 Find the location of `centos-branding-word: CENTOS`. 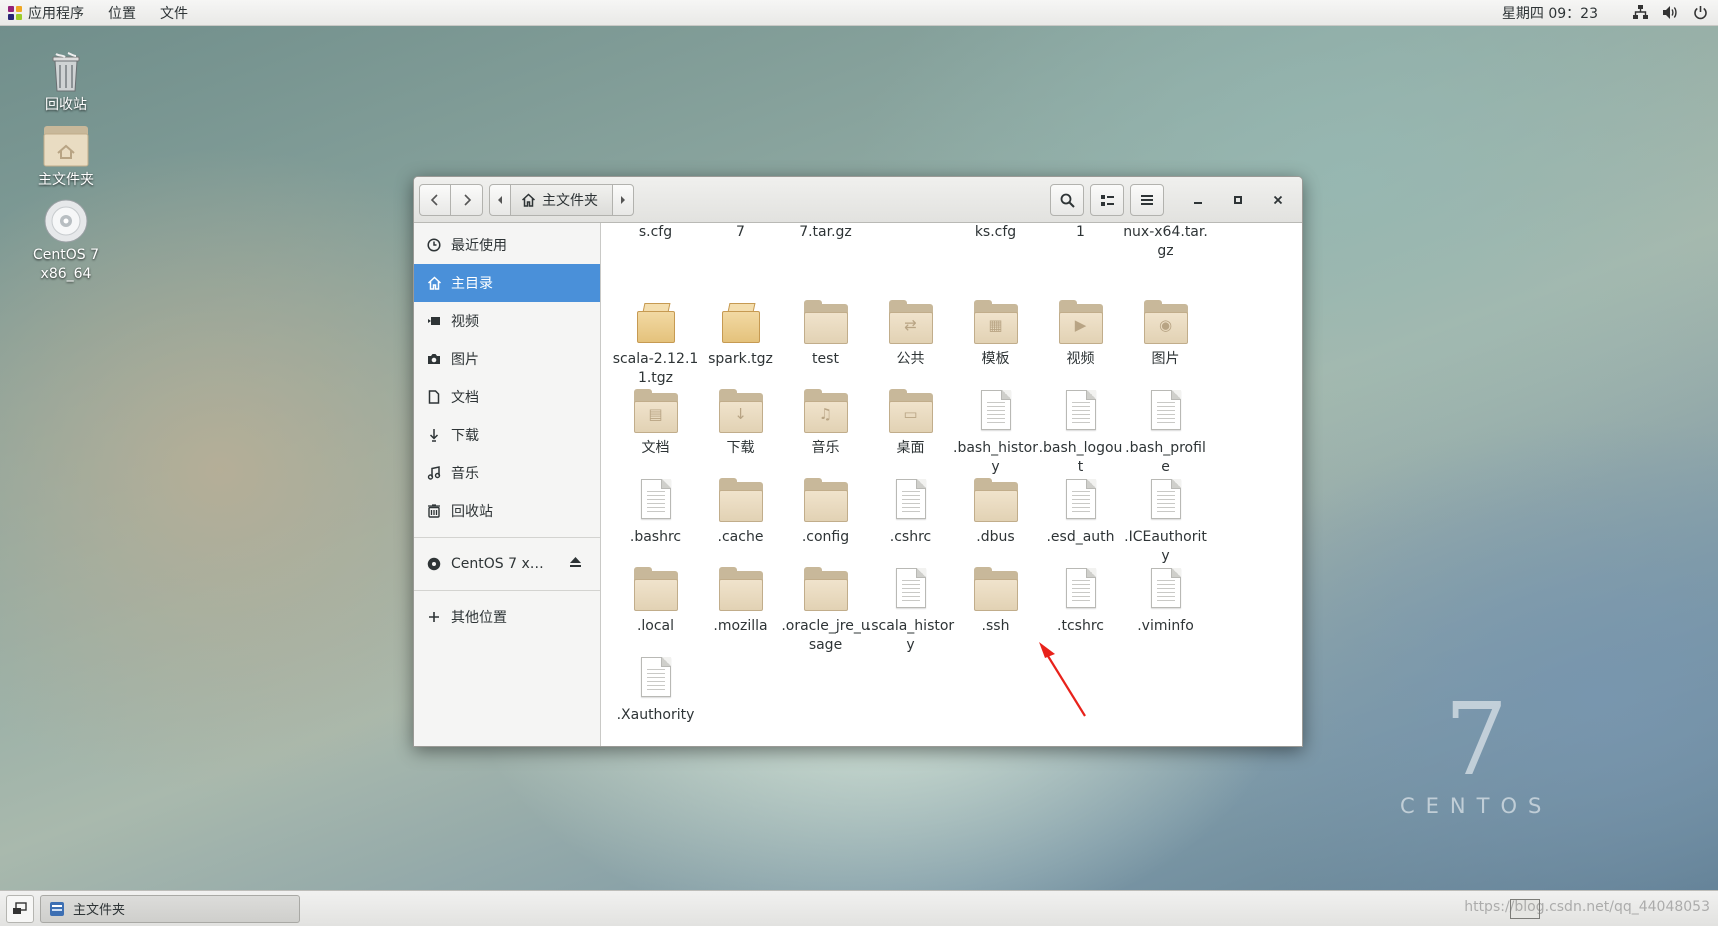

centos-branding-word: CENTOS is located at coordinates (1476, 806).